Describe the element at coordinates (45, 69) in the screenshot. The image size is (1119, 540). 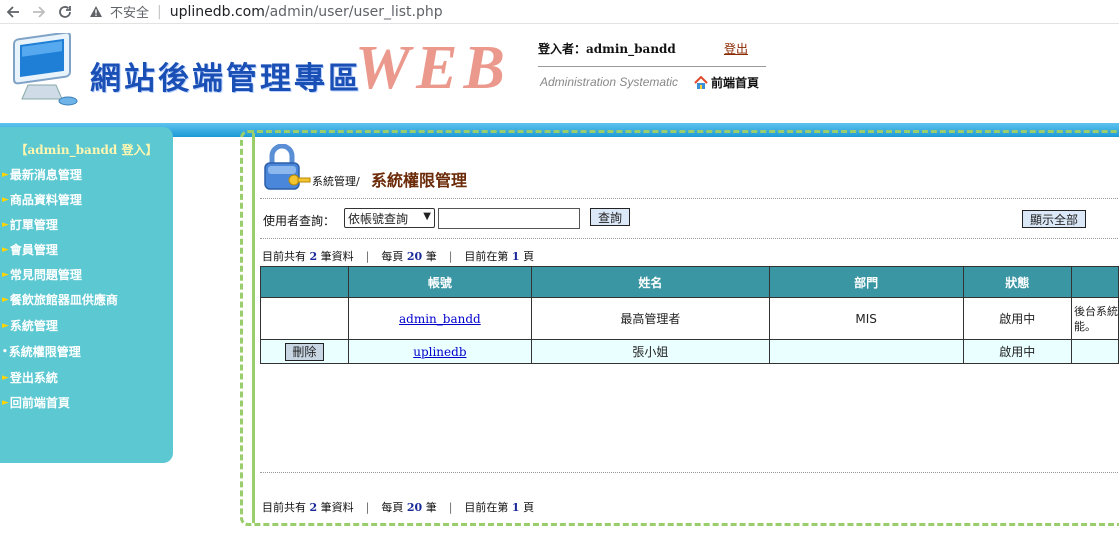
I see `monitor-icon` at that location.